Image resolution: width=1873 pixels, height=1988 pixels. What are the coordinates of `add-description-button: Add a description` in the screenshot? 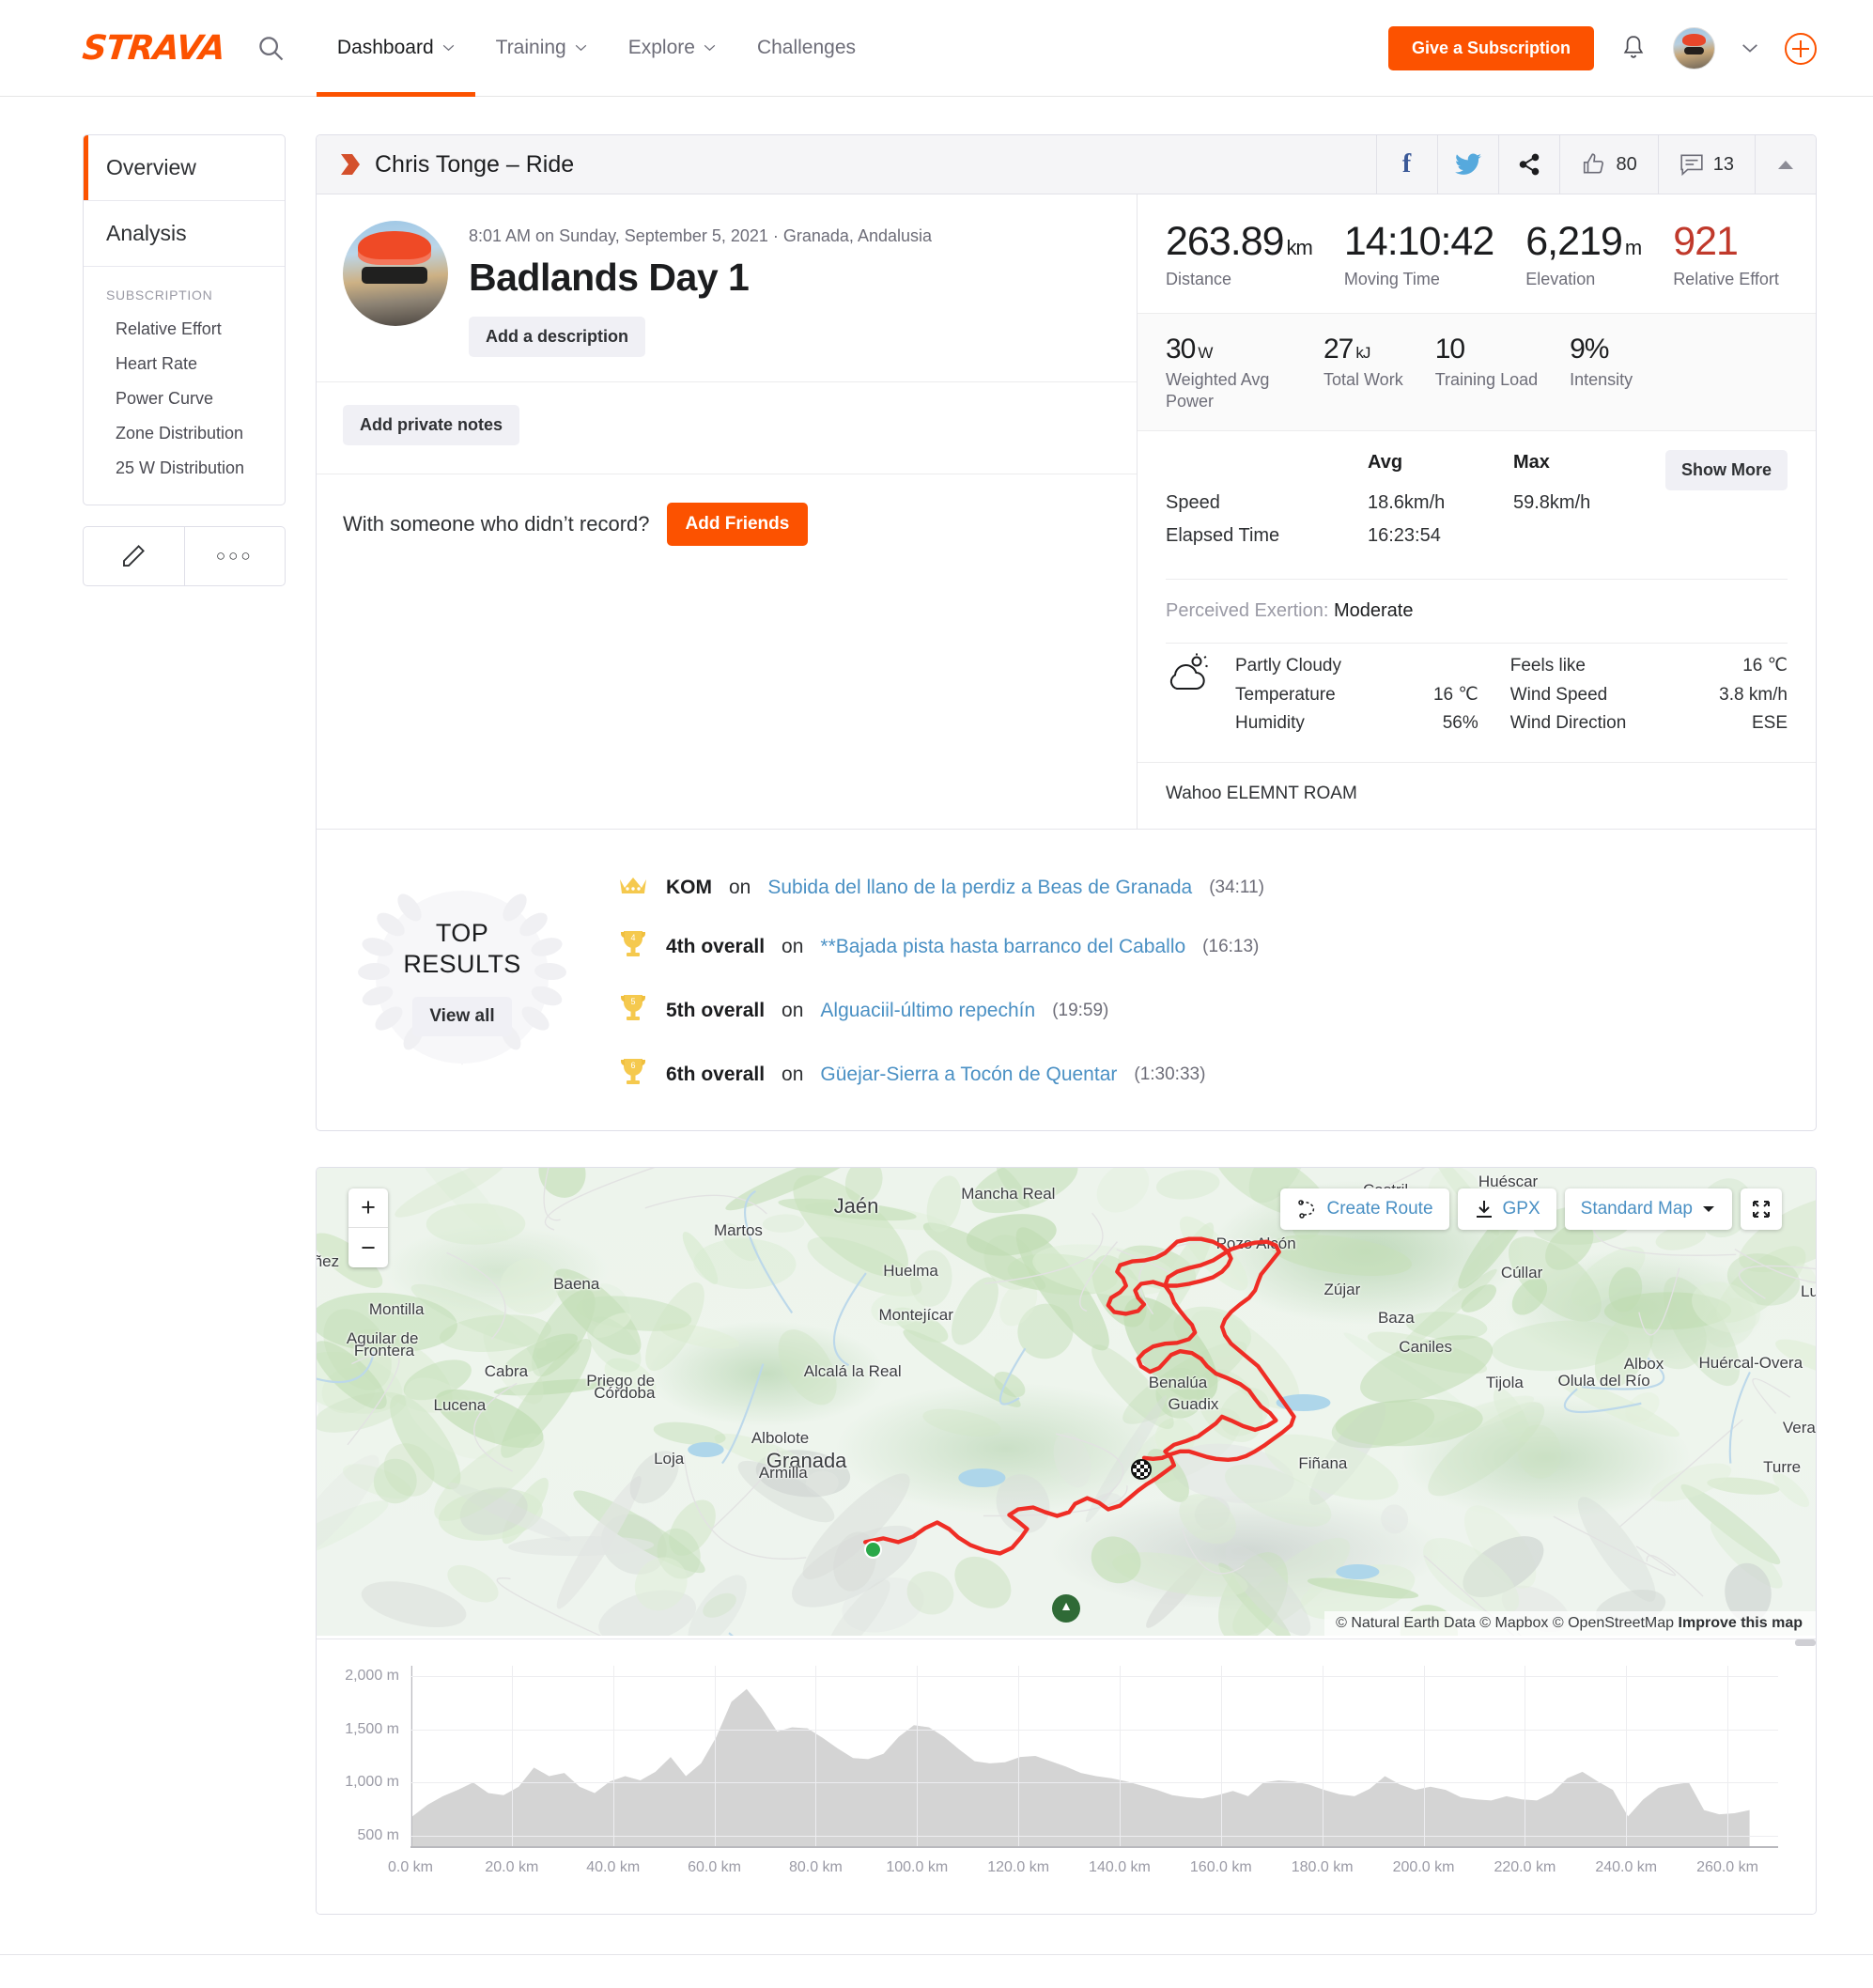 It's located at (557, 337).